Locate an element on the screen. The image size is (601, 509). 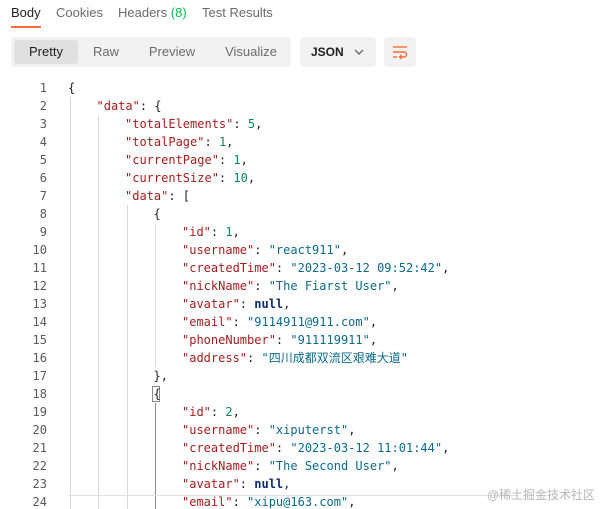
code-line: 22 "nickName": "The Second User", is located at coordinates (300, 466).